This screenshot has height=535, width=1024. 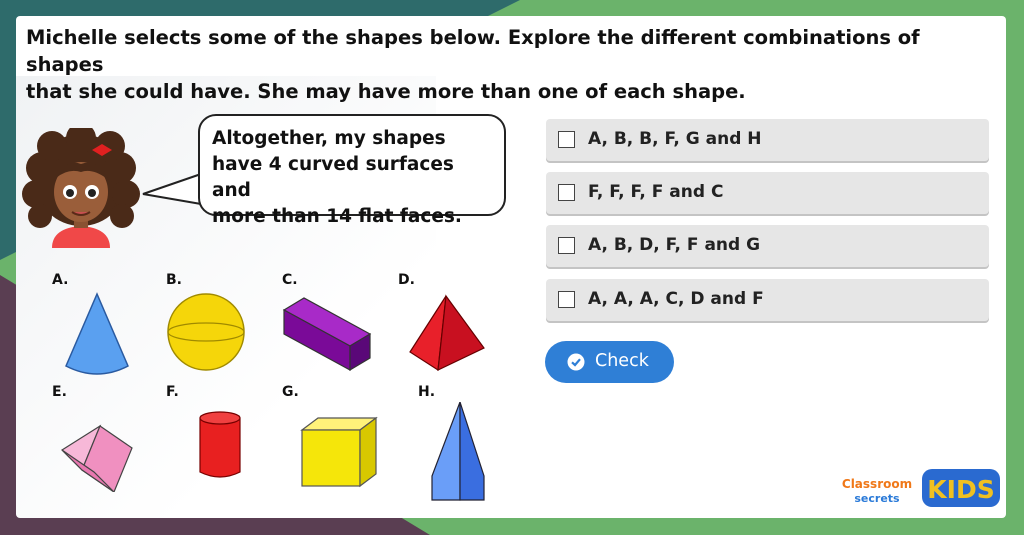 I want to click on check-button-label: Check, so click(x=622, y=361).